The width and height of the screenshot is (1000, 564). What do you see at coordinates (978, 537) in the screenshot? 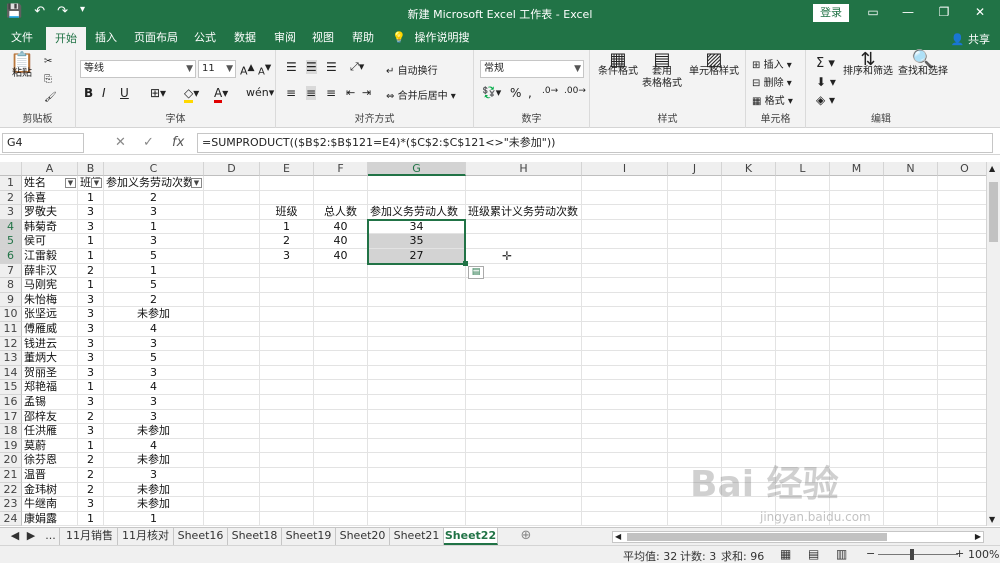
I see `scroll-right-icon: ▶` at bounding box center [978, 537].